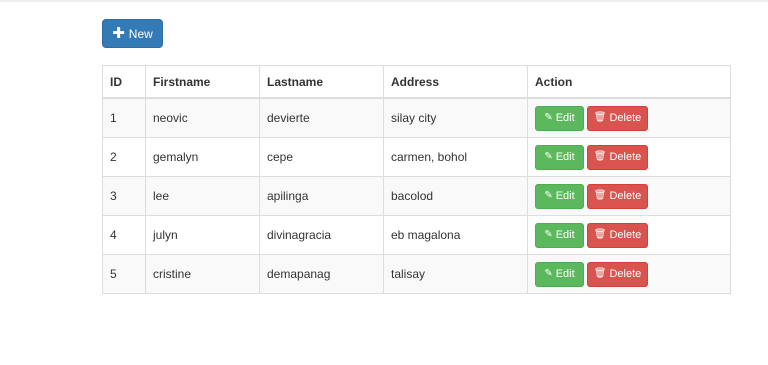 The width and height of the screenshot is (768, 365). Describe the element at coordinates (455, 235) in the screenshot. I see `cell-address: eb magalona` at that location.